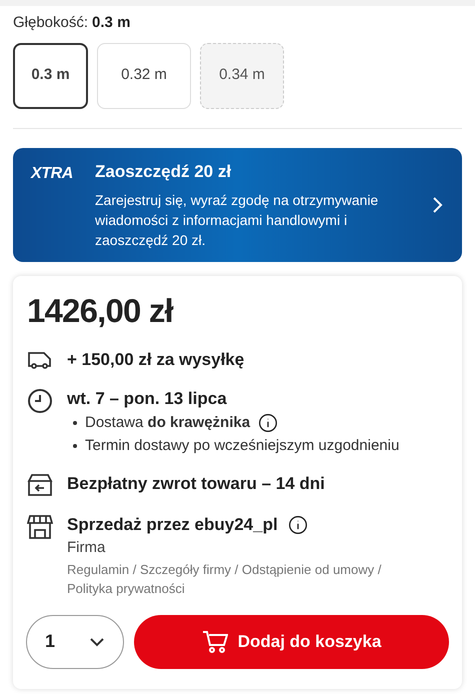  Describe the element at coordinates (86, 548) in the screenshot. I see `seller-type: Firma` at that location.